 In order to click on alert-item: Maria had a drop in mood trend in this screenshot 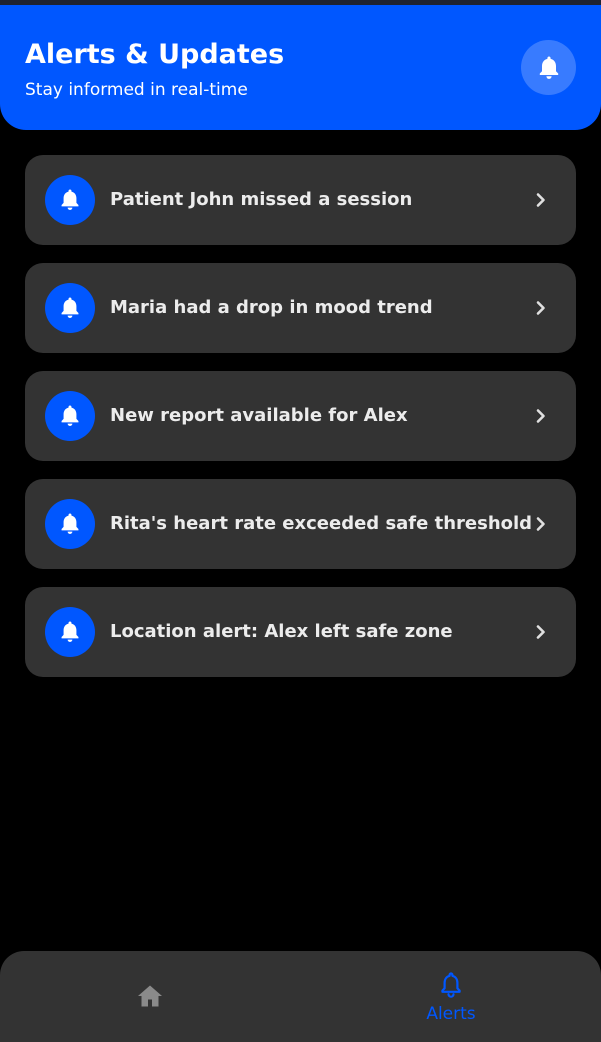, I will do `click(300, 308)`.